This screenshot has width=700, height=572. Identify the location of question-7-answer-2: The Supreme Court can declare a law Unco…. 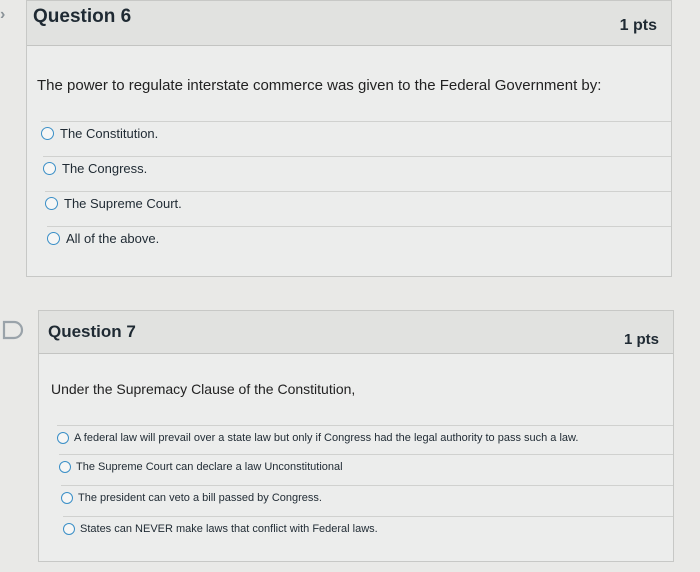
(366, 466).